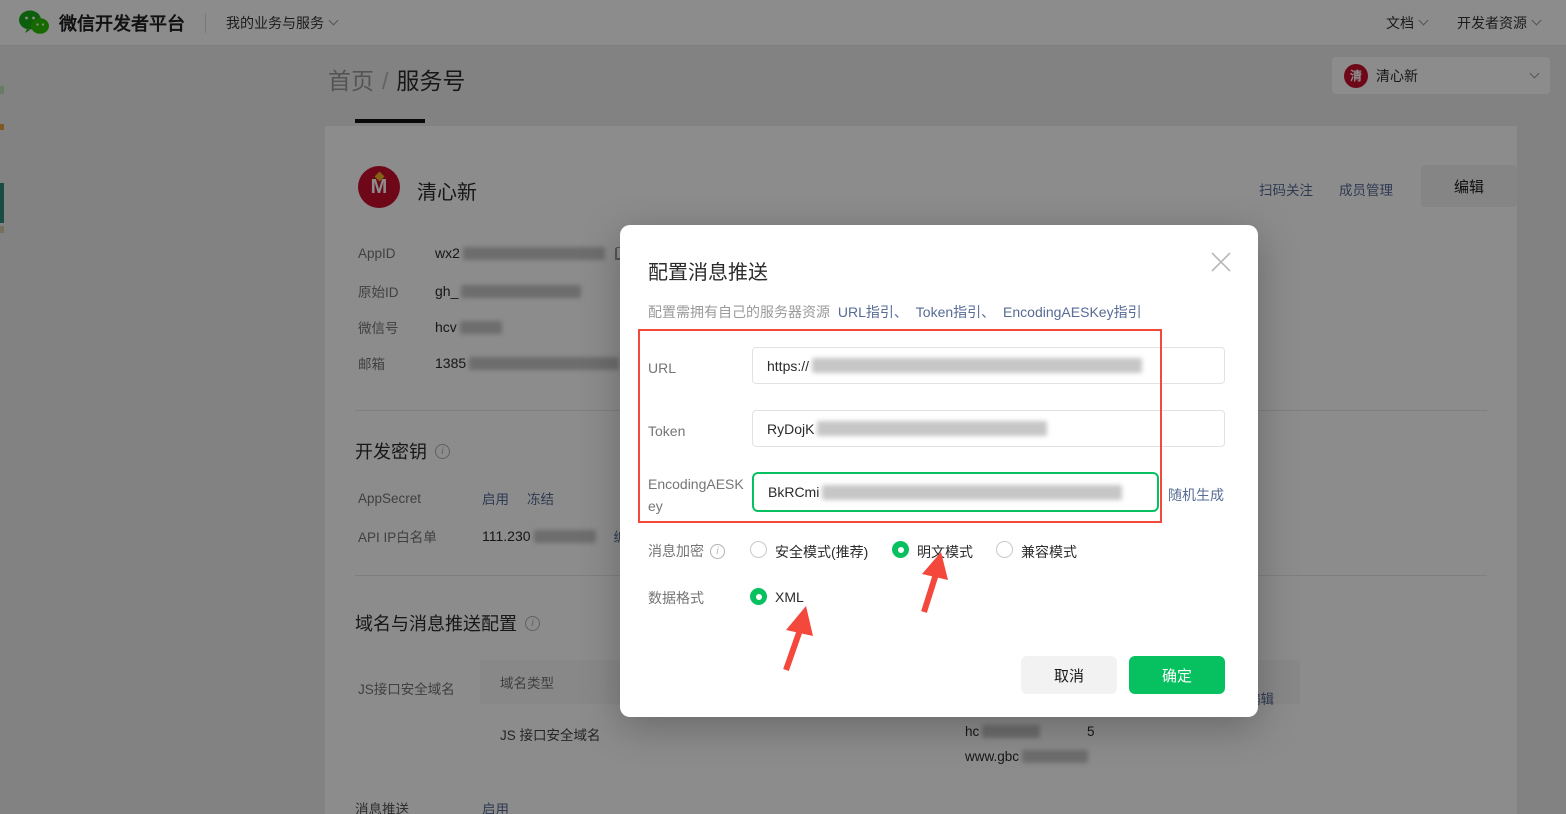 The width and height of the screenshot is (1566, 814). Describe the element at coordinates (1221, 262) in the screenshot. I see `close-icon` at that location.